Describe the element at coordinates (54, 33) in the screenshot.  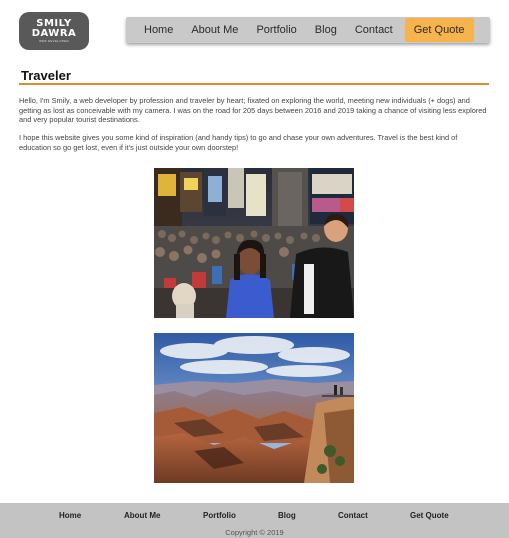
I see `logo-line-2: DAWRA` at that location.